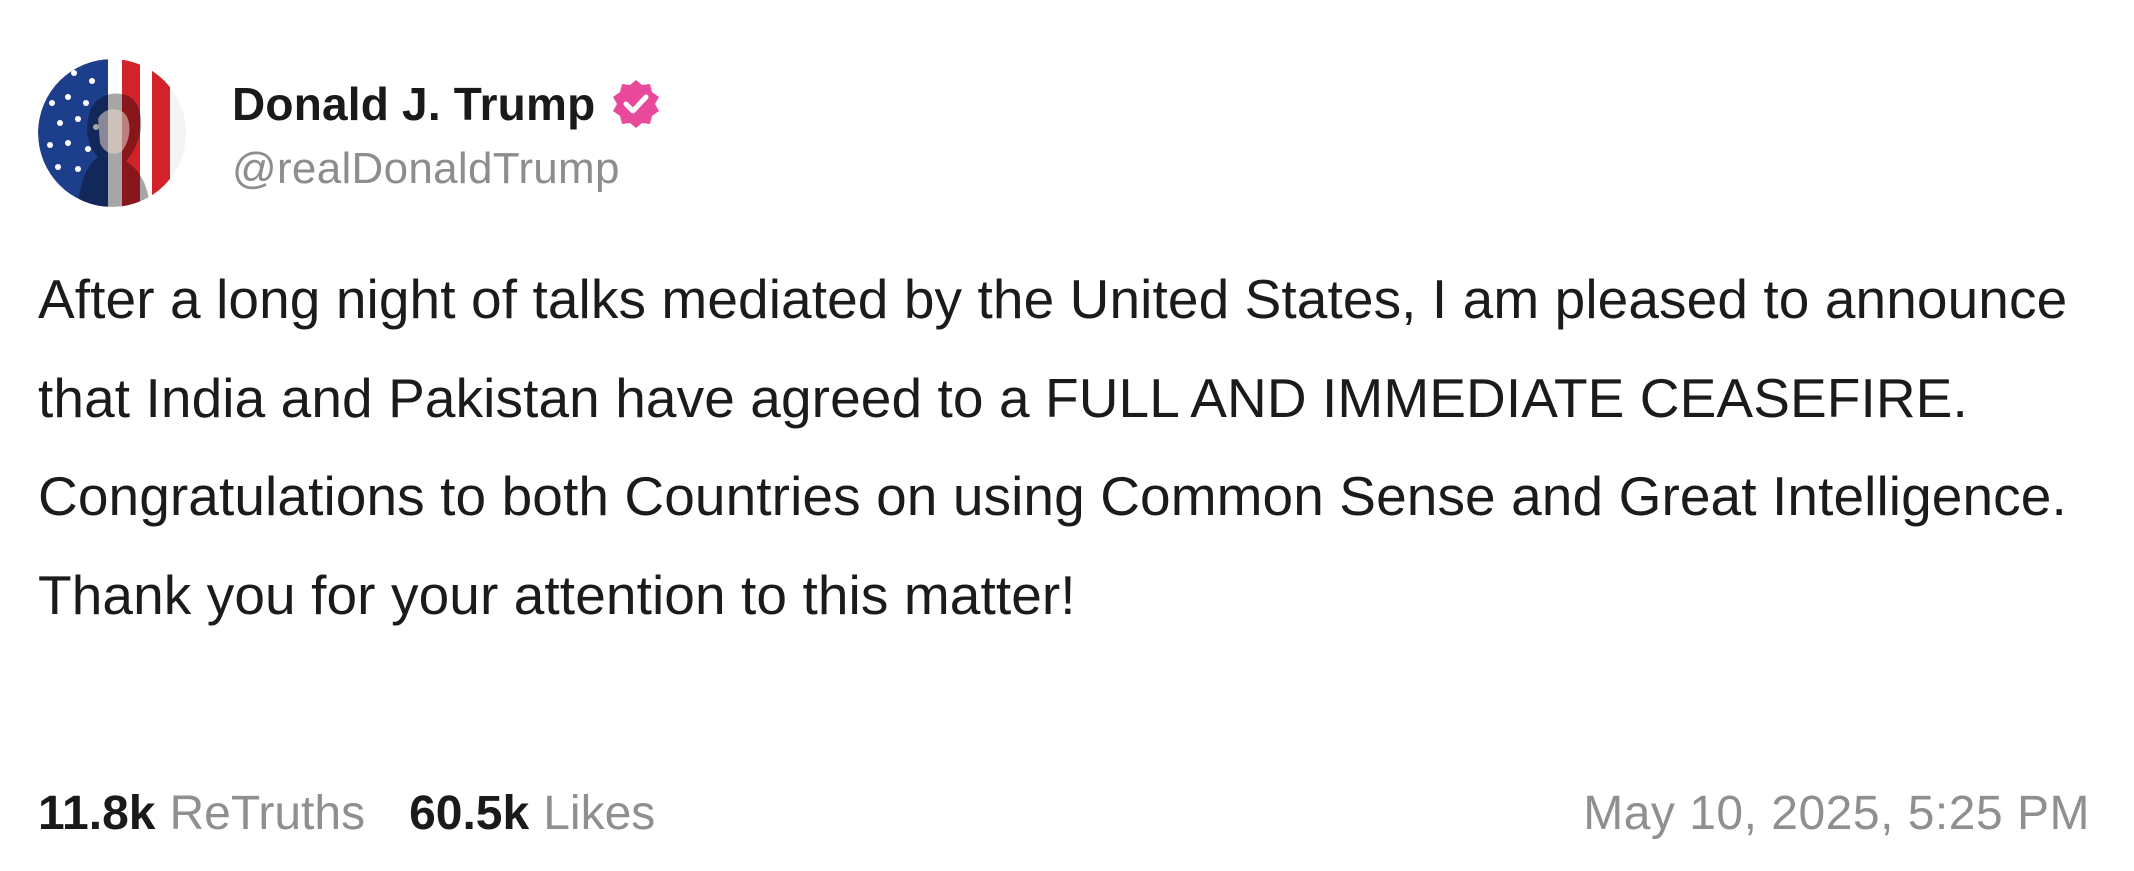  I want to click on post-stats: 11.8k ReTruths 60.5k Likes, so click(346, 813).